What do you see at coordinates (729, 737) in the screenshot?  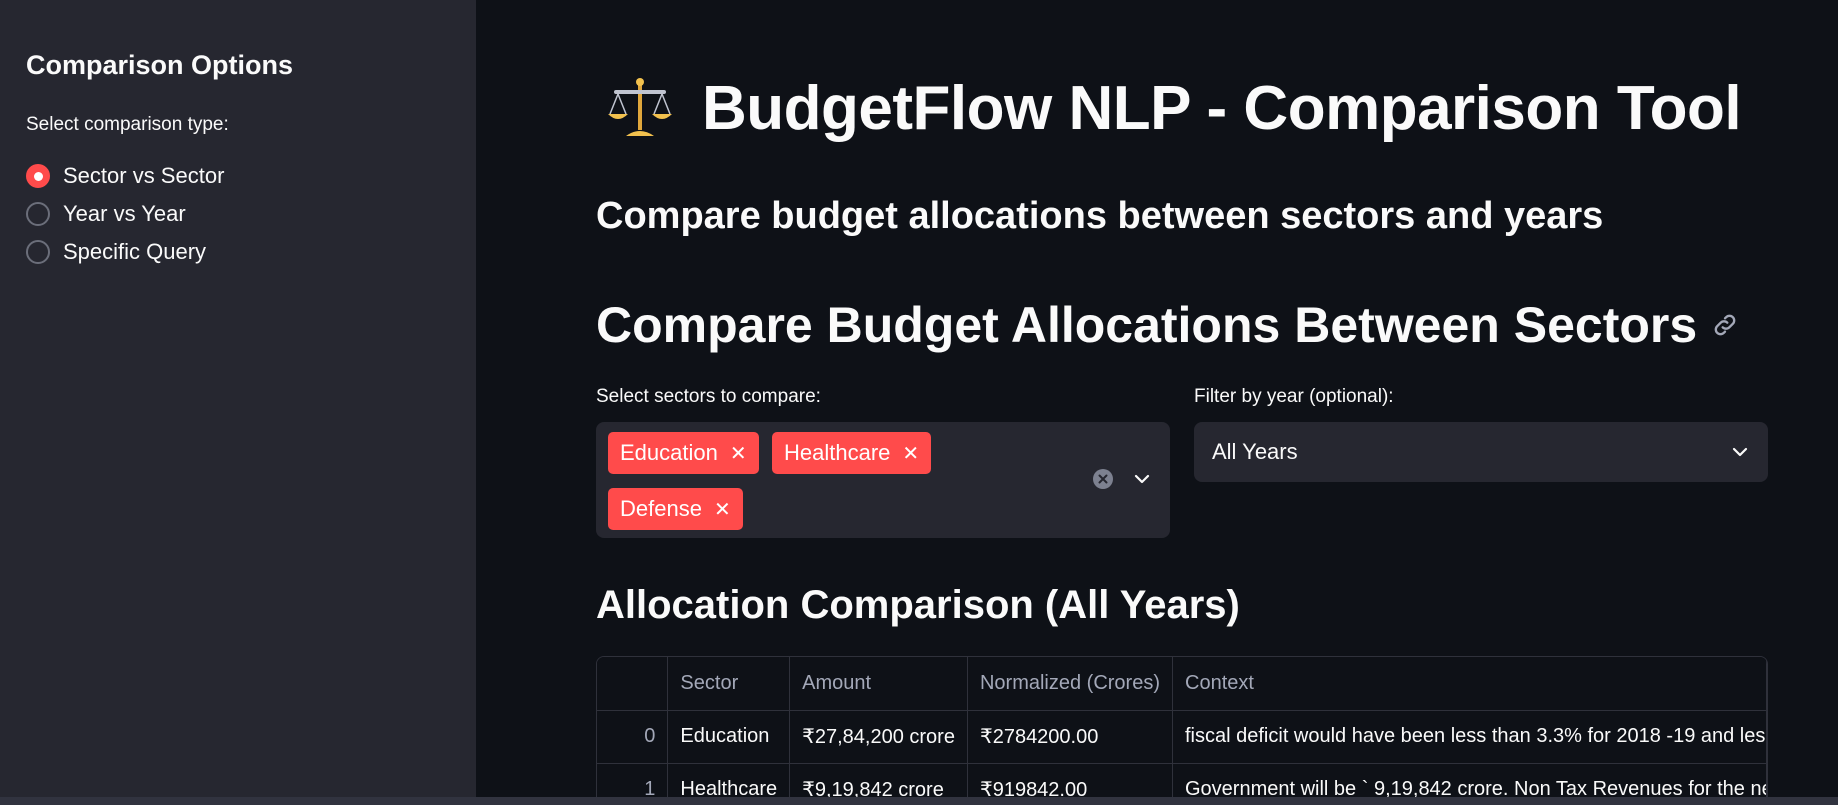 I see `cell-sector: Education` at bounding box center [729, 737].